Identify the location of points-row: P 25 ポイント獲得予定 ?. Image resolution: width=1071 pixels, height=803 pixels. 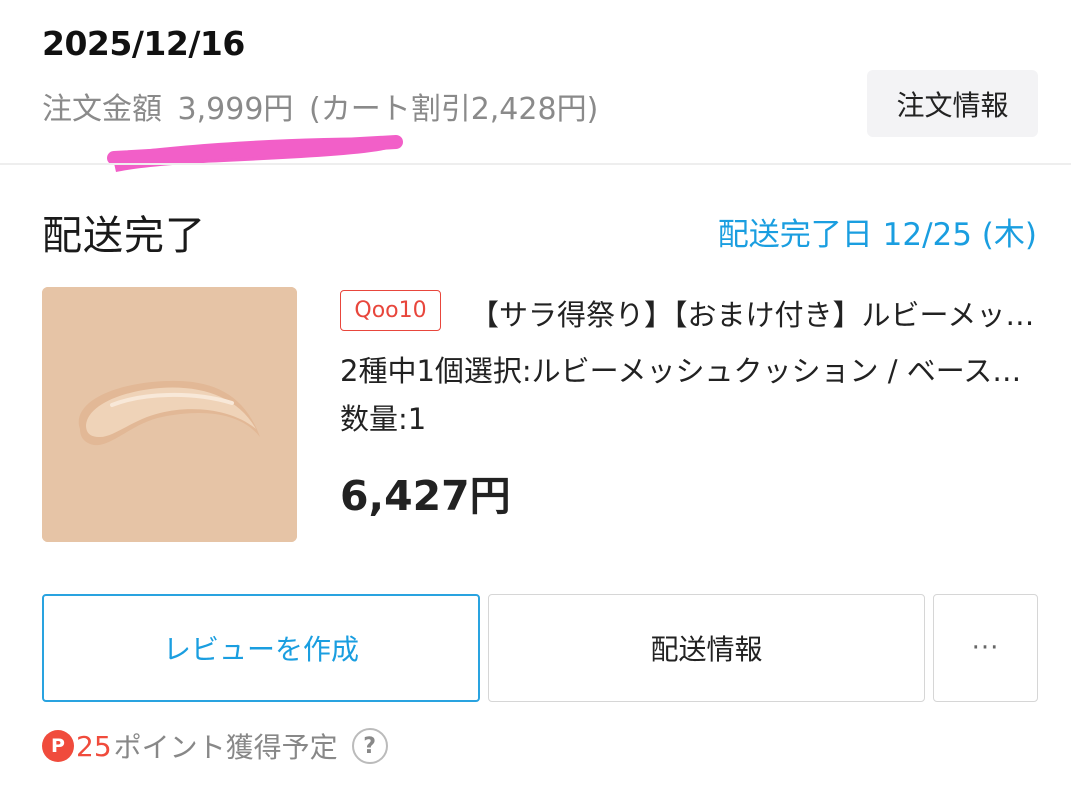
(215, 746).